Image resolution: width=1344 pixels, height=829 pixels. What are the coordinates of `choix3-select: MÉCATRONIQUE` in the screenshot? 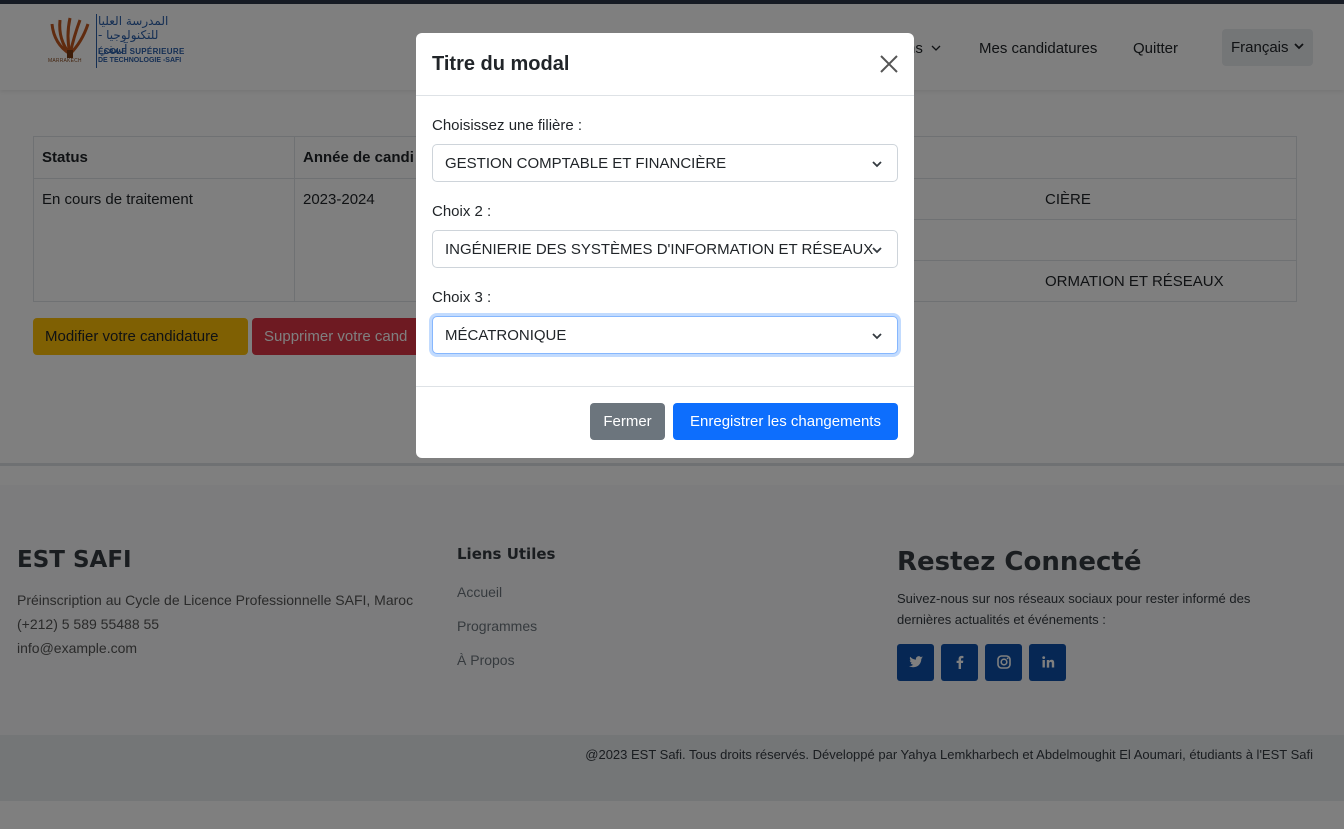 It's located at (665, 335).